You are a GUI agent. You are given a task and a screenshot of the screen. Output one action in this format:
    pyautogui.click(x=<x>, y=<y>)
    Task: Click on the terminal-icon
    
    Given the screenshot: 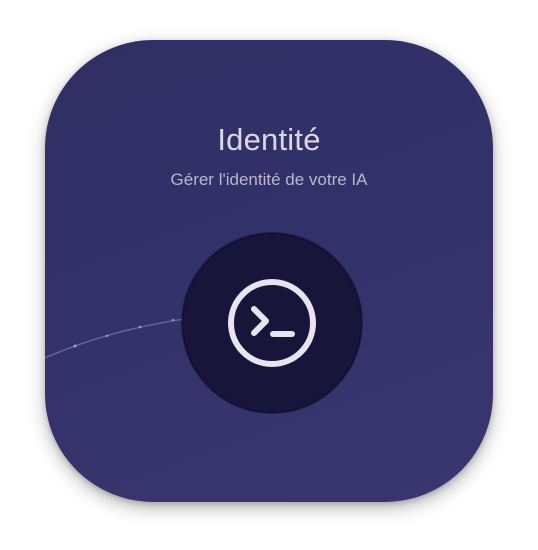 What is the action you would take?
    pyautogui.click(x=272, y=323)
    